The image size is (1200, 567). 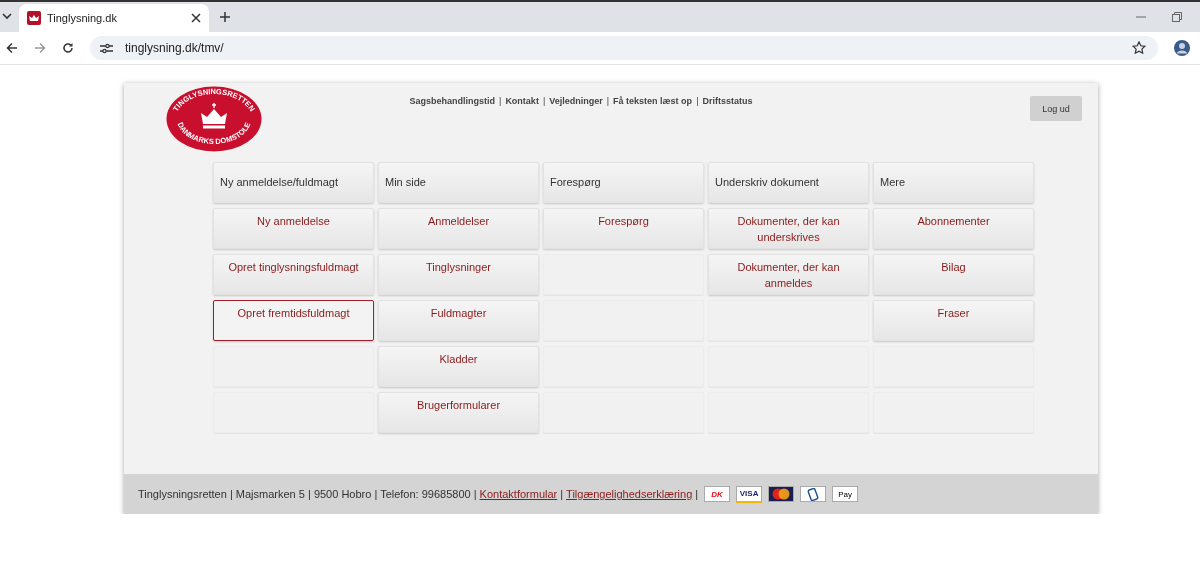 What do you see at coordinates (953, 182) in the screenshot?
I see `menu-header-button: Mere` at bounding box center [953, 182].